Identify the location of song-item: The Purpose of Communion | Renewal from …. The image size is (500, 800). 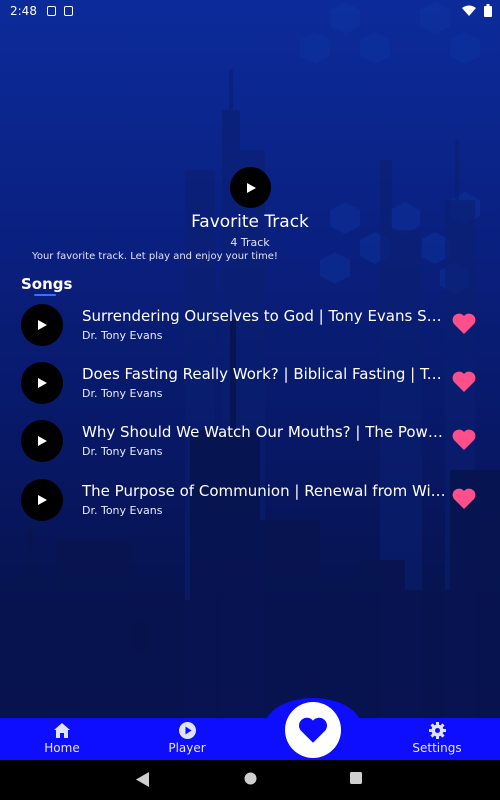
(250, 500).